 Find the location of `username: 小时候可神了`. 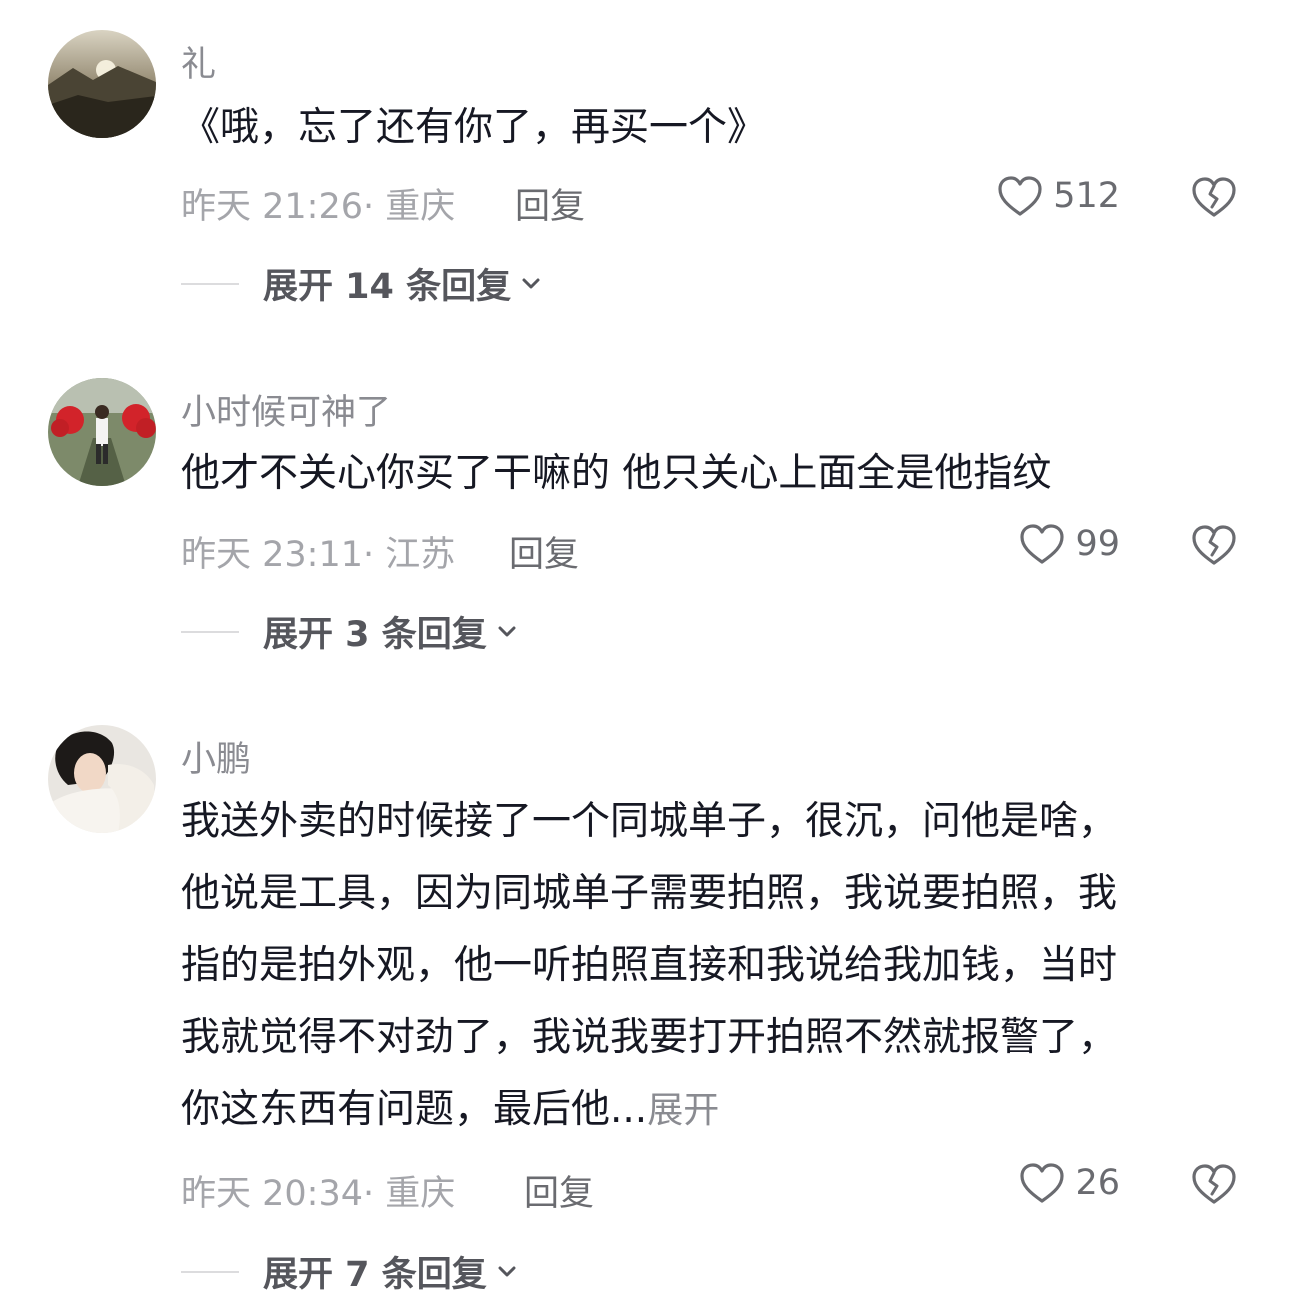

username: 小时候可神了 is located at coordinates (286, 409).